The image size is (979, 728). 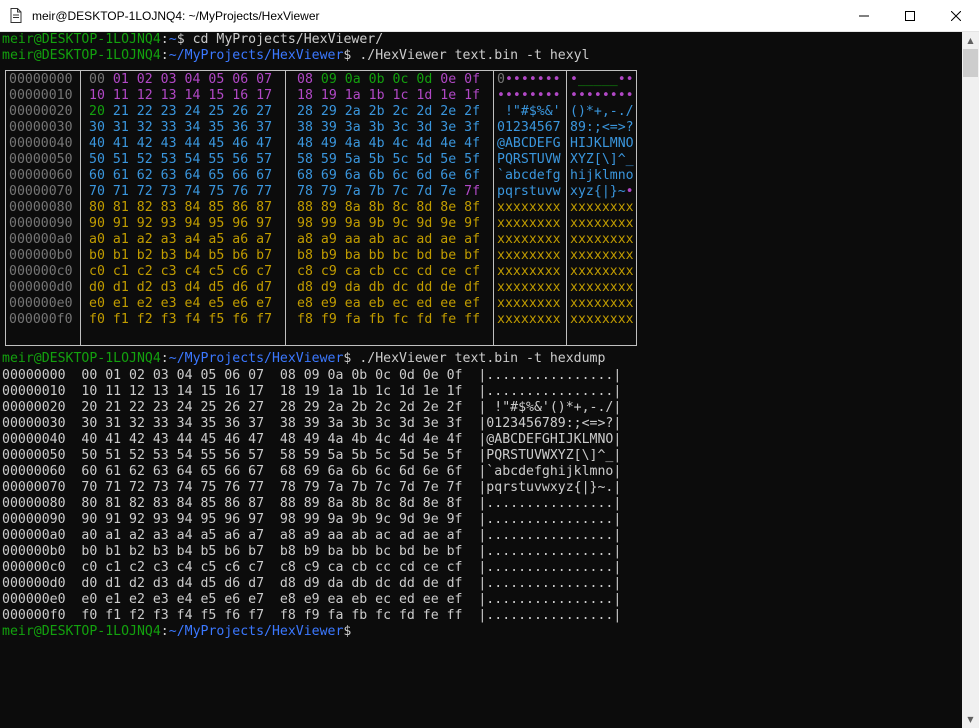 What do you see at coordinates (448, 175) in the screenshot?
I see `hexyl-byte: 6e` at bounding box center [448, 175].